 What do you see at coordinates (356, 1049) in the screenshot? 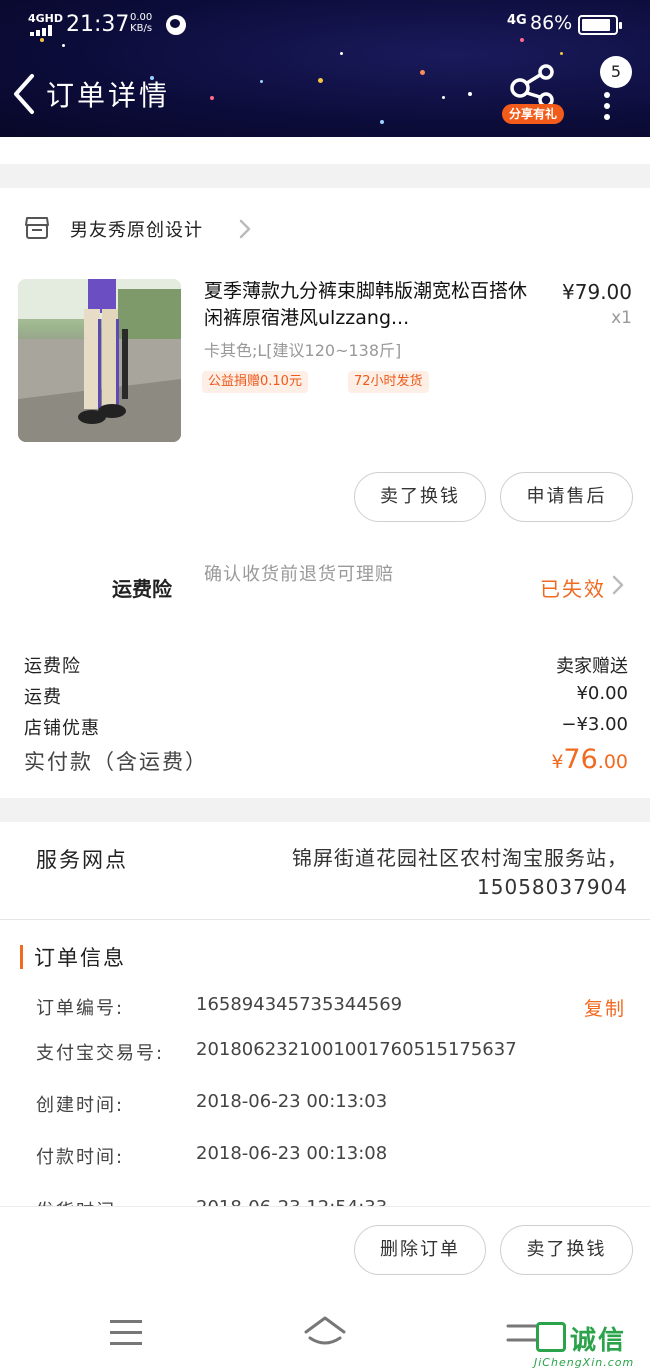
I see `alipay-trade-value: 2018062321001001760515175637` at bounding box center [356, 1049].